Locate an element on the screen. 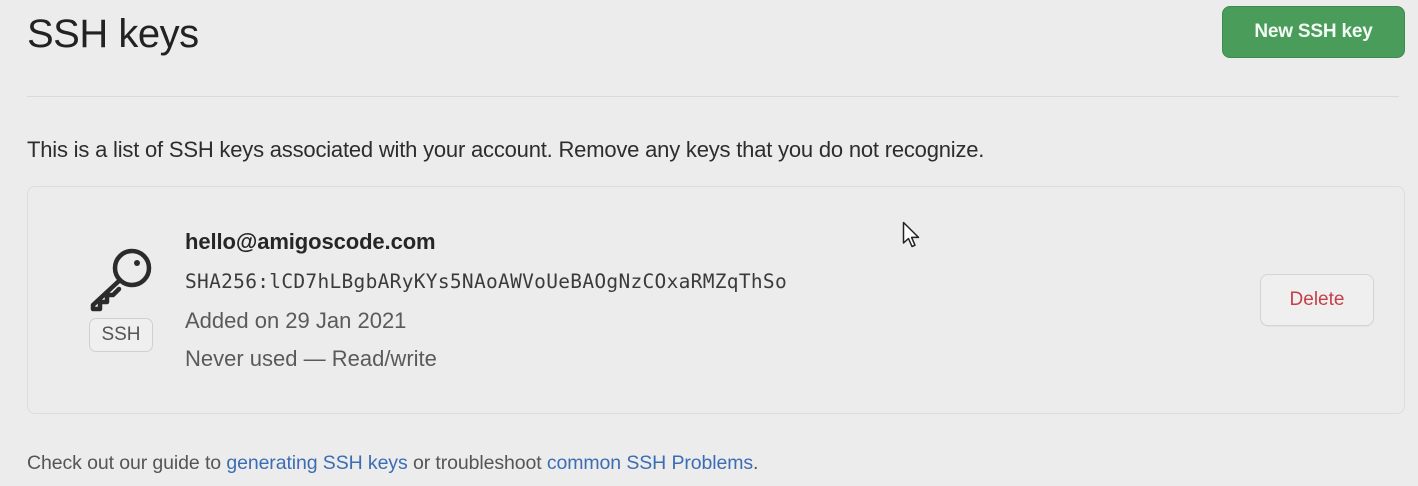 This screenshot has width=1418, height=486. page-title: SSH keys is located at coordinates (113, 34).